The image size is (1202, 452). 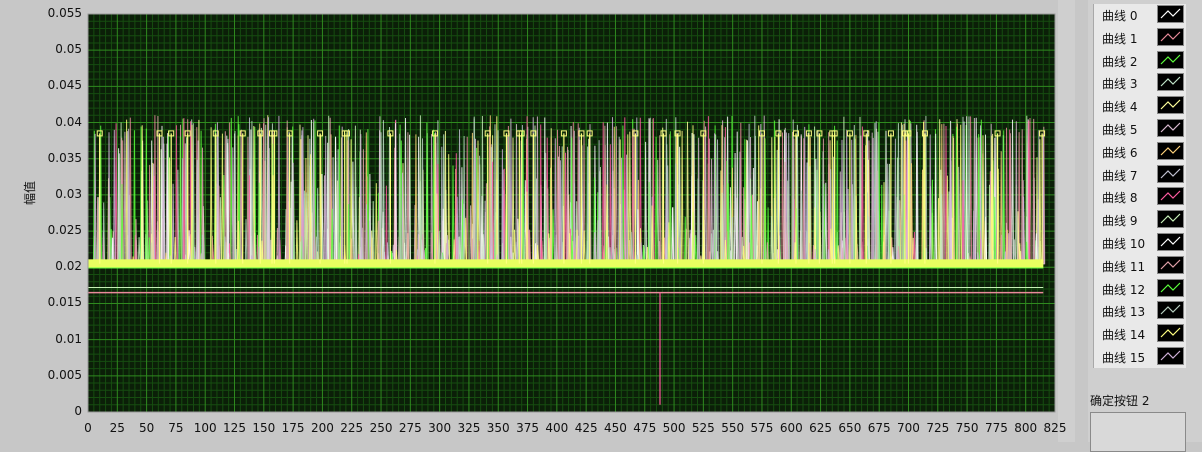 I want to click on x-tick-label: 250, so click(x=381, y=428).